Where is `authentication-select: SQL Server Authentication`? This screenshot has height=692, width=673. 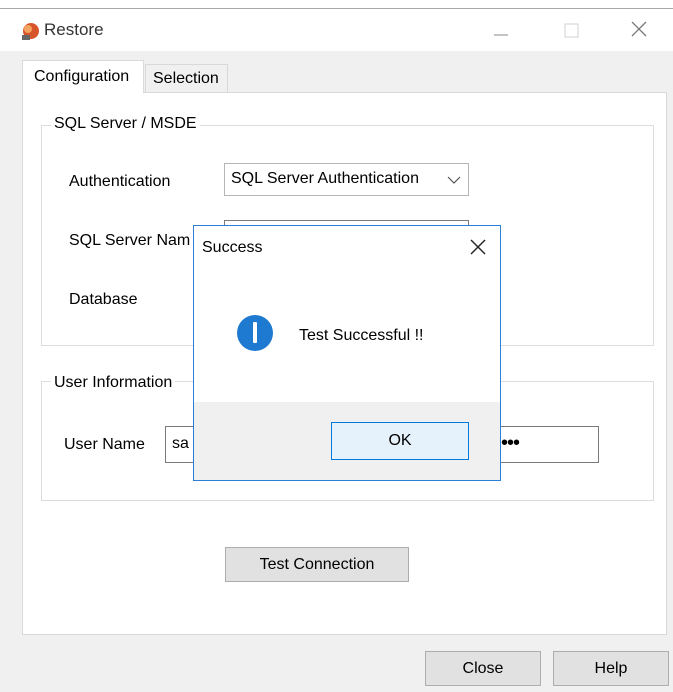
authentication-select: SQL Server Authentication is located at coordinates (346, 179).